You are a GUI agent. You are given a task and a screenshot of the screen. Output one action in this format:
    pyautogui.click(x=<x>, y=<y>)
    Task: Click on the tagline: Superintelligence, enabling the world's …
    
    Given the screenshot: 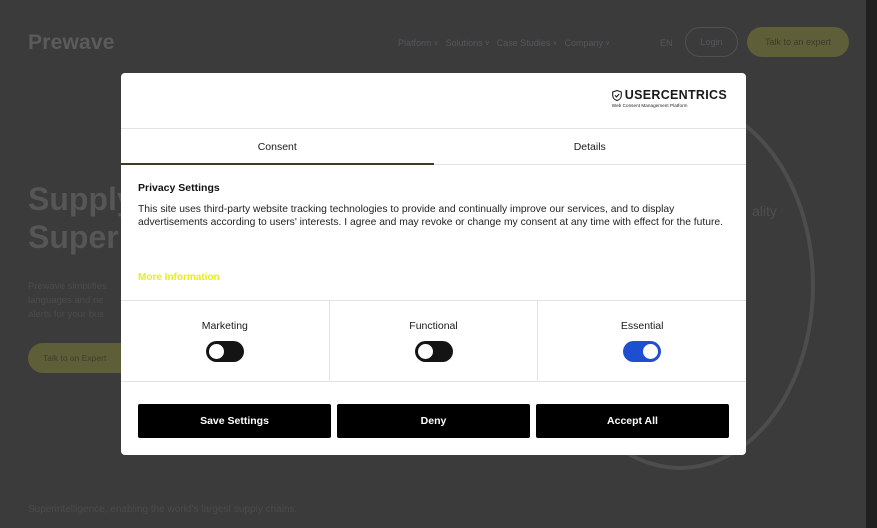 What is the action you would take?
    pyautogui.click(x=163, y=509)
    